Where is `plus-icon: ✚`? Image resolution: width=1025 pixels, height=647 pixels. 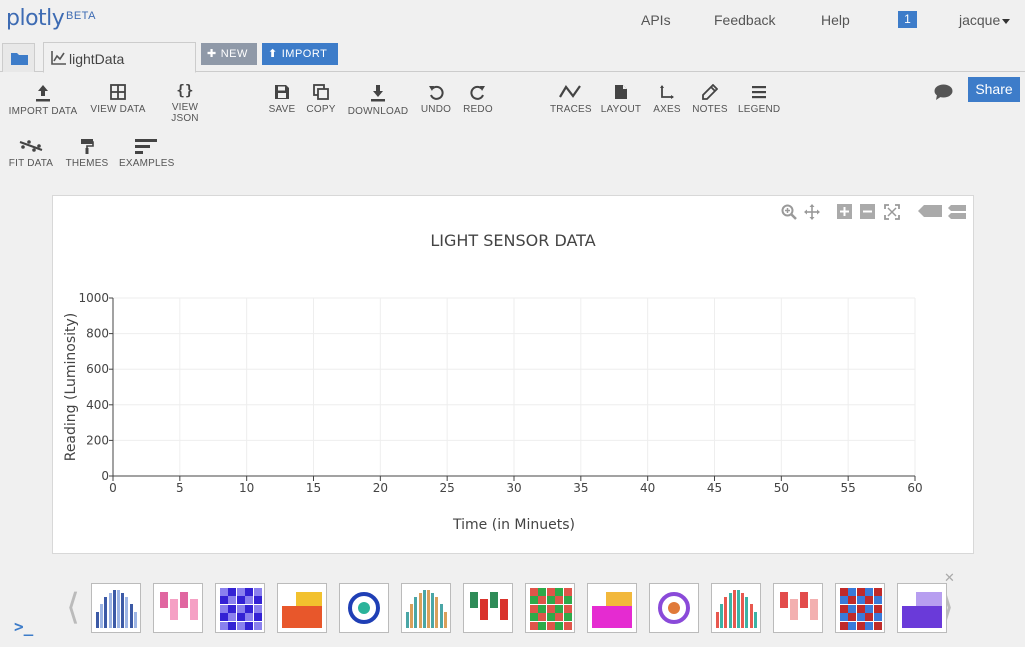 plus-icon: ✚ is located at coordinates (212, 54).